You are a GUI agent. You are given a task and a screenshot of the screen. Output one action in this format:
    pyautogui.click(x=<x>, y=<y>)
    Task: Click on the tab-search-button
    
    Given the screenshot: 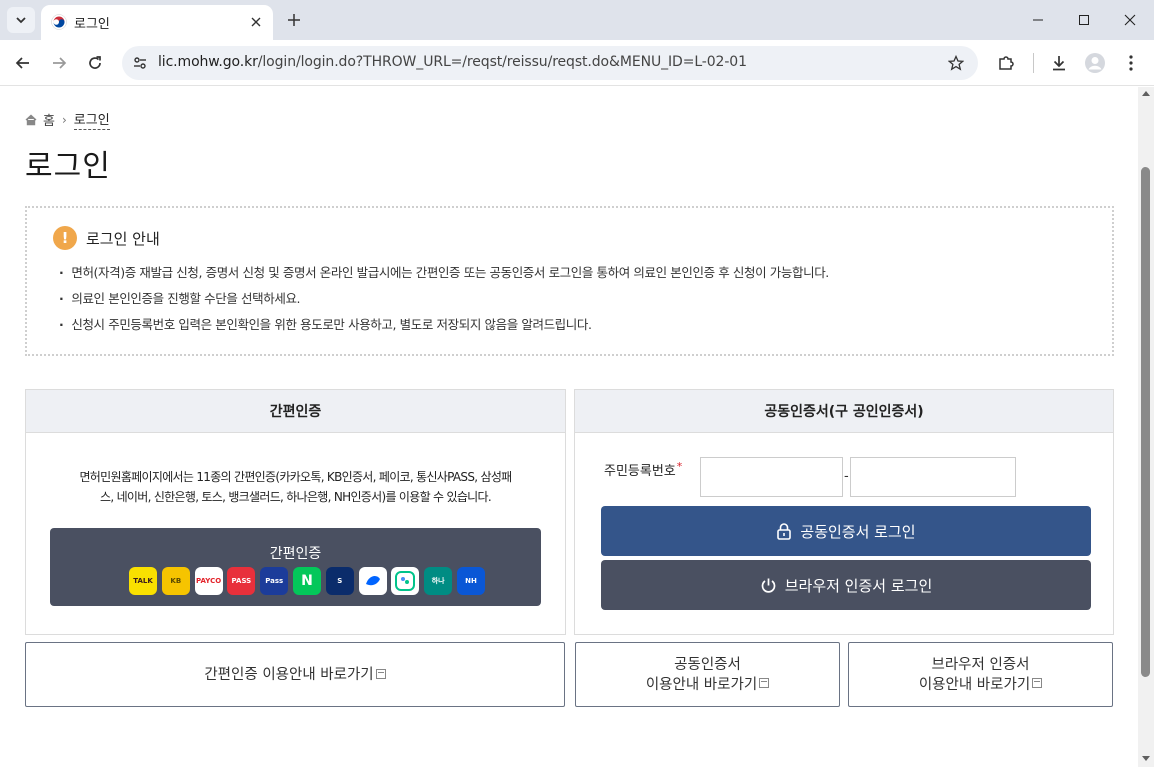 What is the action you would take?
    pyautogui.click(x=21, y=20)
    